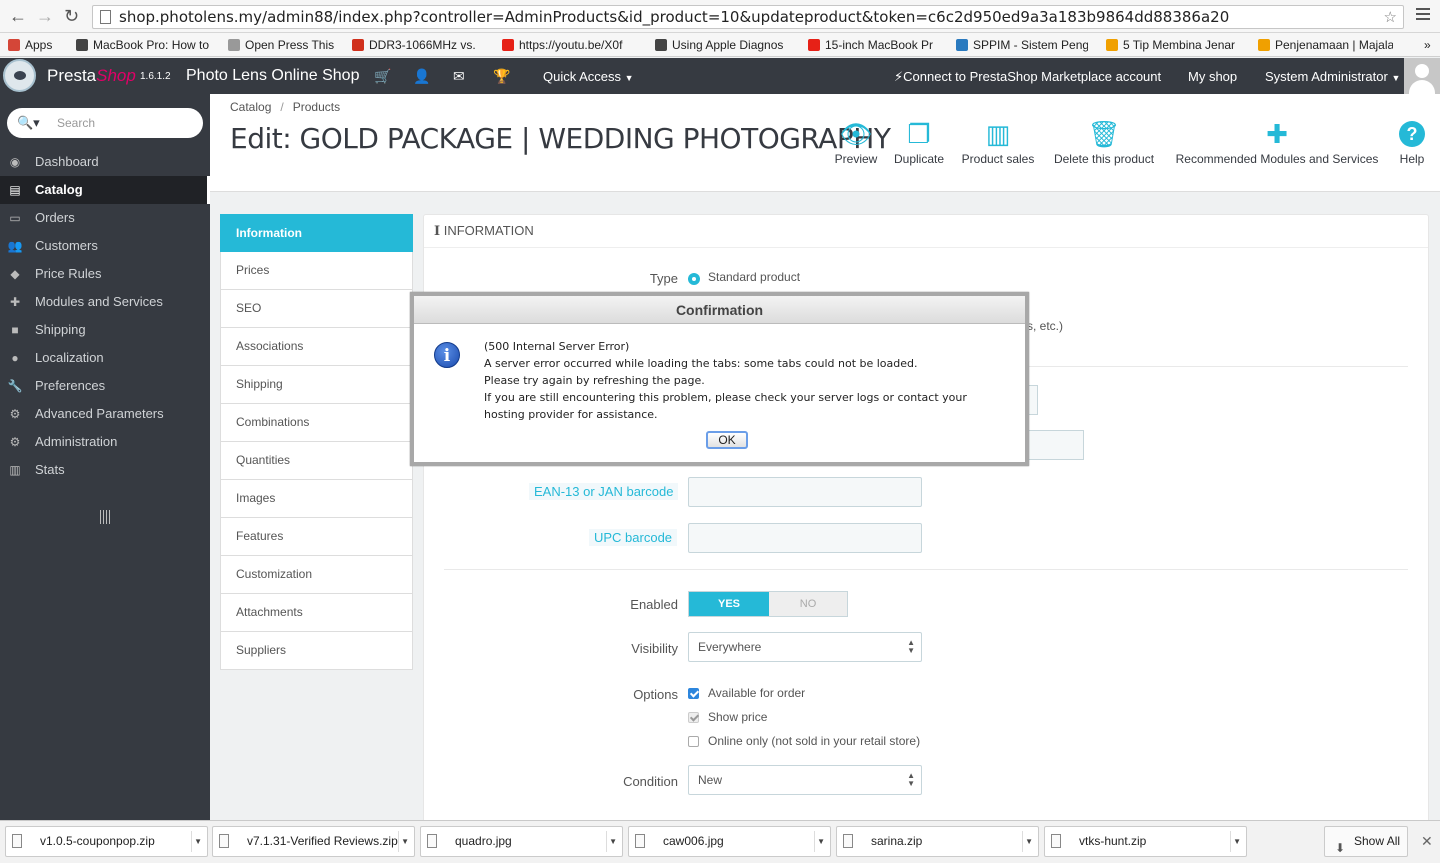 This screenshot has height=863, width=1440. I want to click on toolbar-recommended-modules-and-services-button: ✚ Recommended Modules and Services, so click(1277, 141).